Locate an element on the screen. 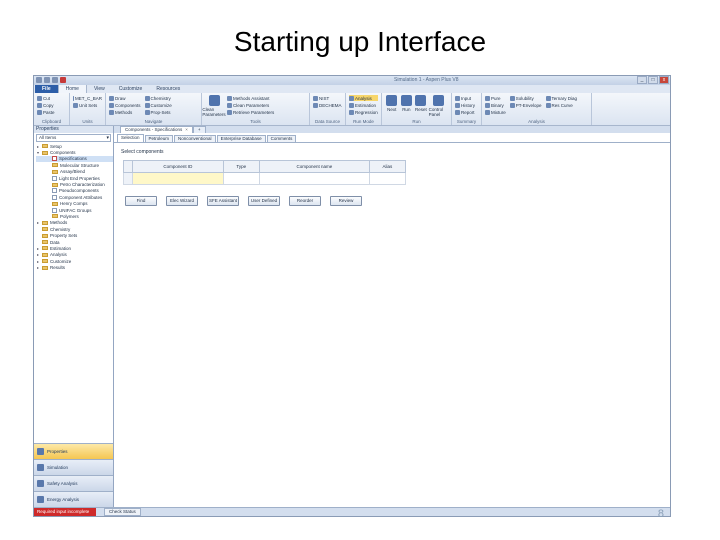 This screenshot has width=720, height=540. pure-button: Pure is located at coordinates (495, 98).